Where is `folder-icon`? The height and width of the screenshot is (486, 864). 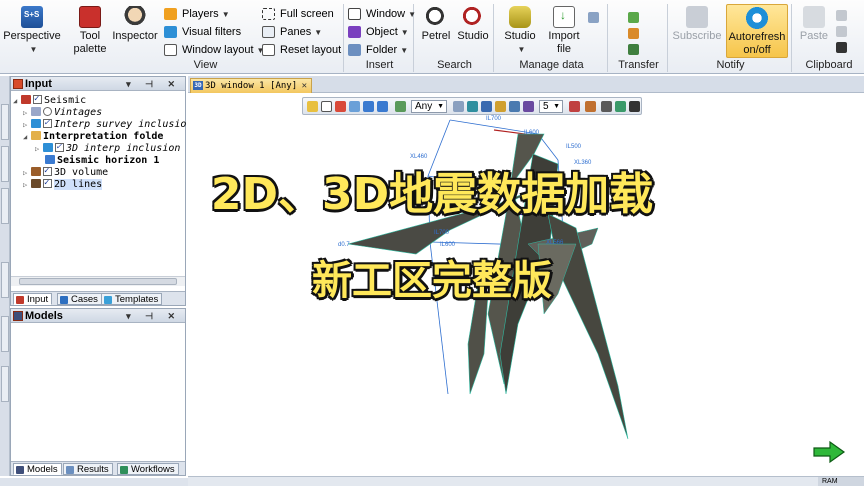 folder-icon is located at coordinates (36, 135).